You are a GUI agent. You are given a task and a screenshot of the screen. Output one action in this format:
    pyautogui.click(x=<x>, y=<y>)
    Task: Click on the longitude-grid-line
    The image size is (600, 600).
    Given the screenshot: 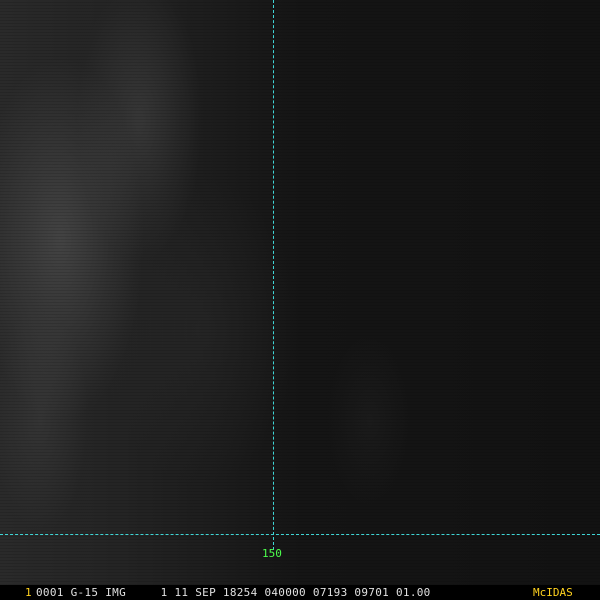 What is the action you would take?
    pyautogui.click(x=273, y=275)
    